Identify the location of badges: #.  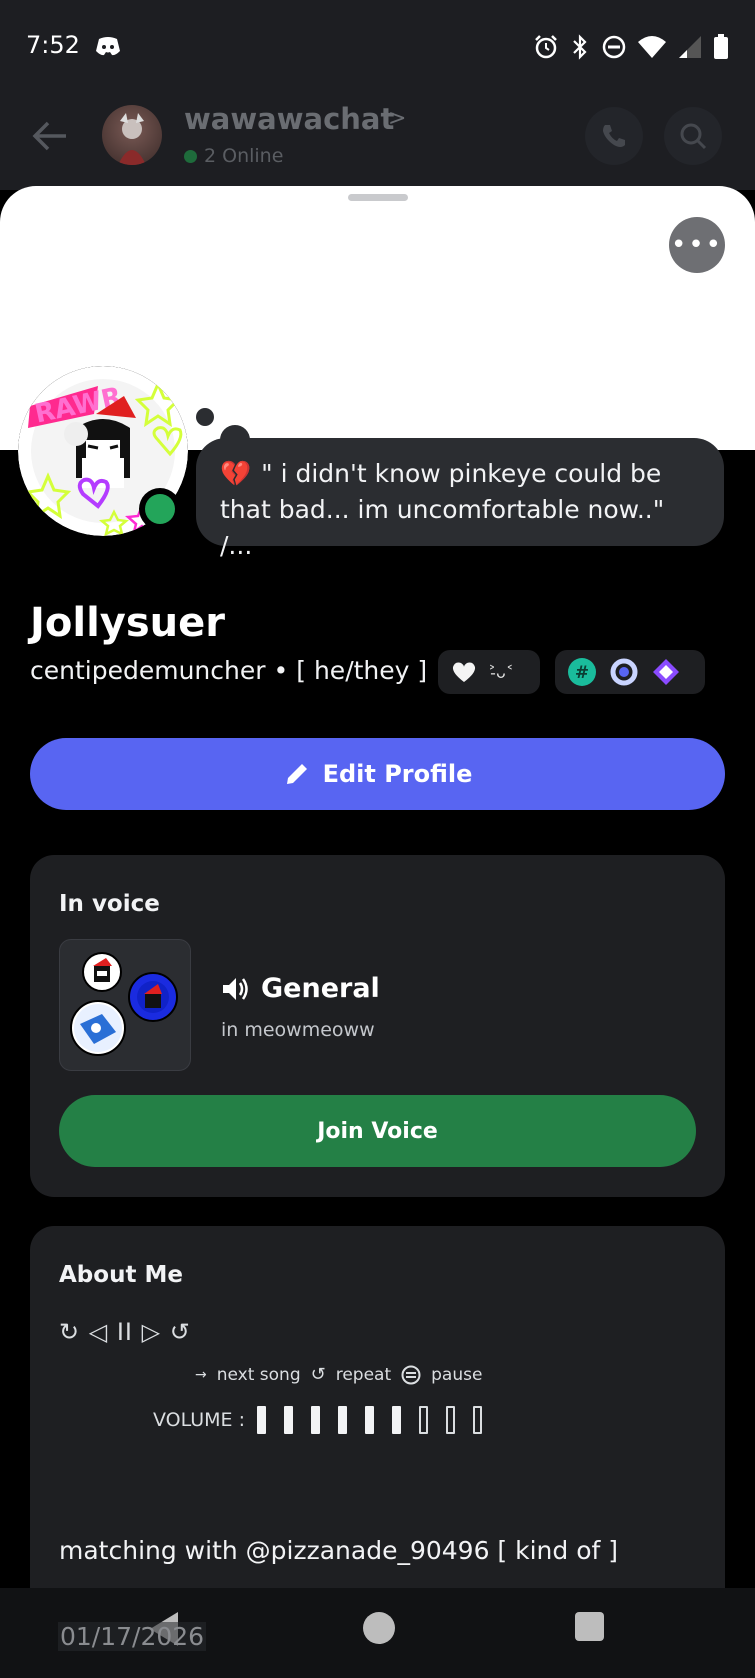
(630, 672).